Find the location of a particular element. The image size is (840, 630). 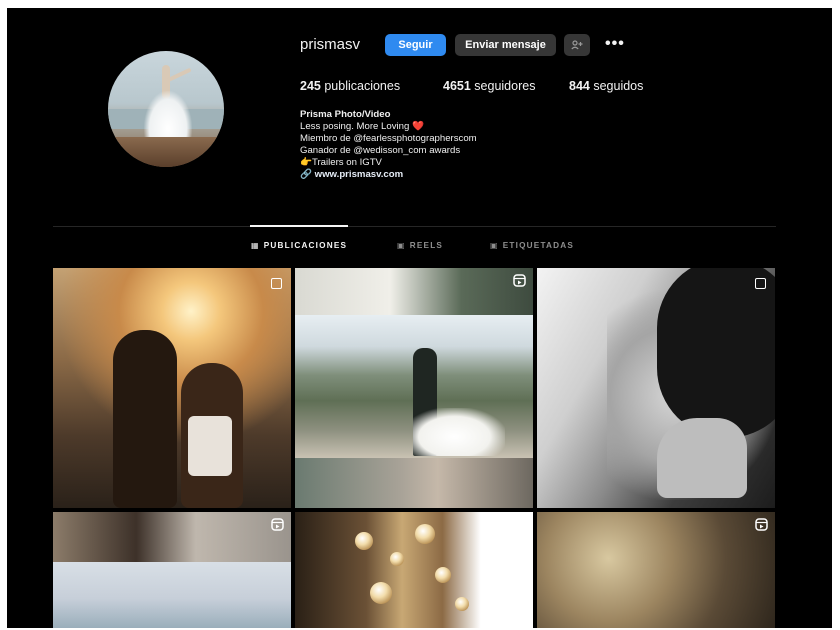

bio-line: 👉Trailers on IGTV is located at coordinates (341, 163).